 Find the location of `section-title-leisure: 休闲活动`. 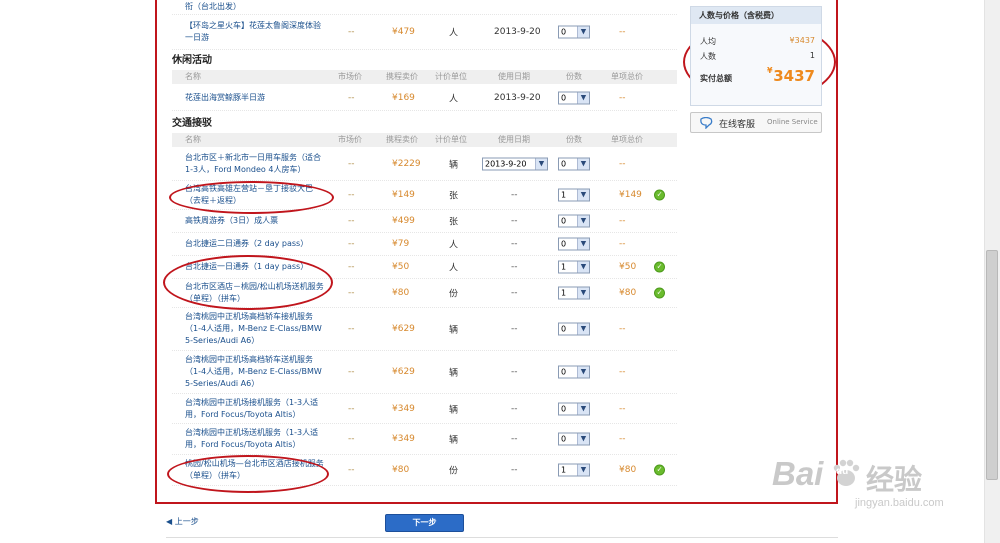

section-title-leisure: 休闲活动 is located at coordinates (192, 60).